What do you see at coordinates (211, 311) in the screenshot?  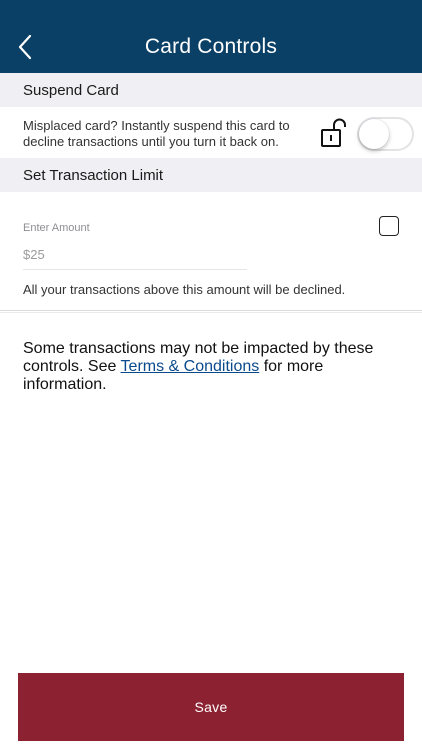 I see `section-divider` at bounding box center [211, 311].